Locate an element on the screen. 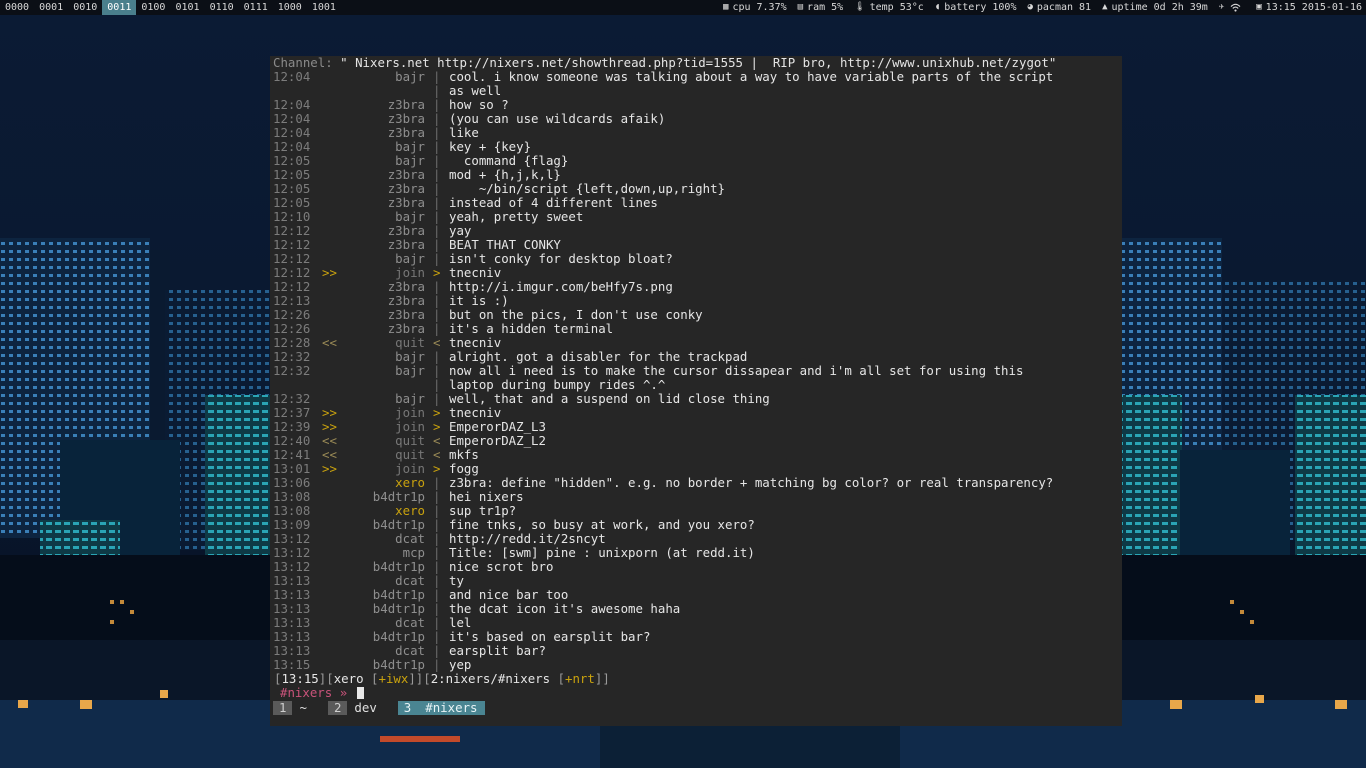 The height and width of the screenshot is (768, 1366). pin-icon: ✈ is located at coordinates (1221, 7).